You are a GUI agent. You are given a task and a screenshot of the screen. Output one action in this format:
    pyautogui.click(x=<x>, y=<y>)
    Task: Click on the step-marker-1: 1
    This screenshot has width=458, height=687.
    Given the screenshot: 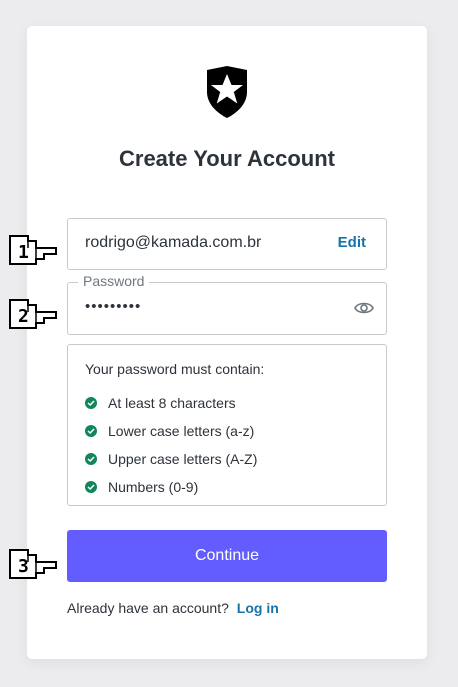 What is the action you would take?
    pyautogui.click(x=33, y=250)
    